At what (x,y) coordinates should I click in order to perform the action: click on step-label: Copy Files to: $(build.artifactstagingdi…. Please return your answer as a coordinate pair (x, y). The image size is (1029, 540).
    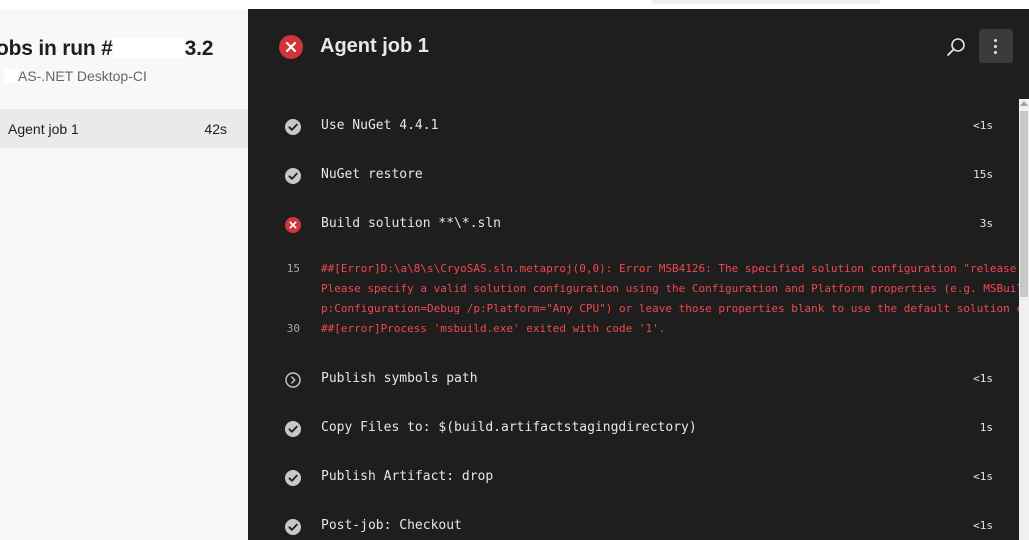
    Looking at the image, I should click on (509, 427).